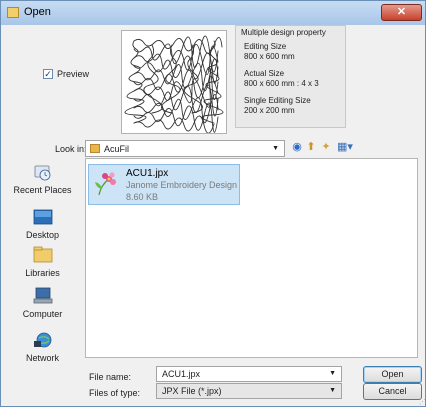 The image size is (426, 407). Describe the element at coordinates (265, 46) in the screenshot. I see `editing-size-label: Editing Size` at that location.